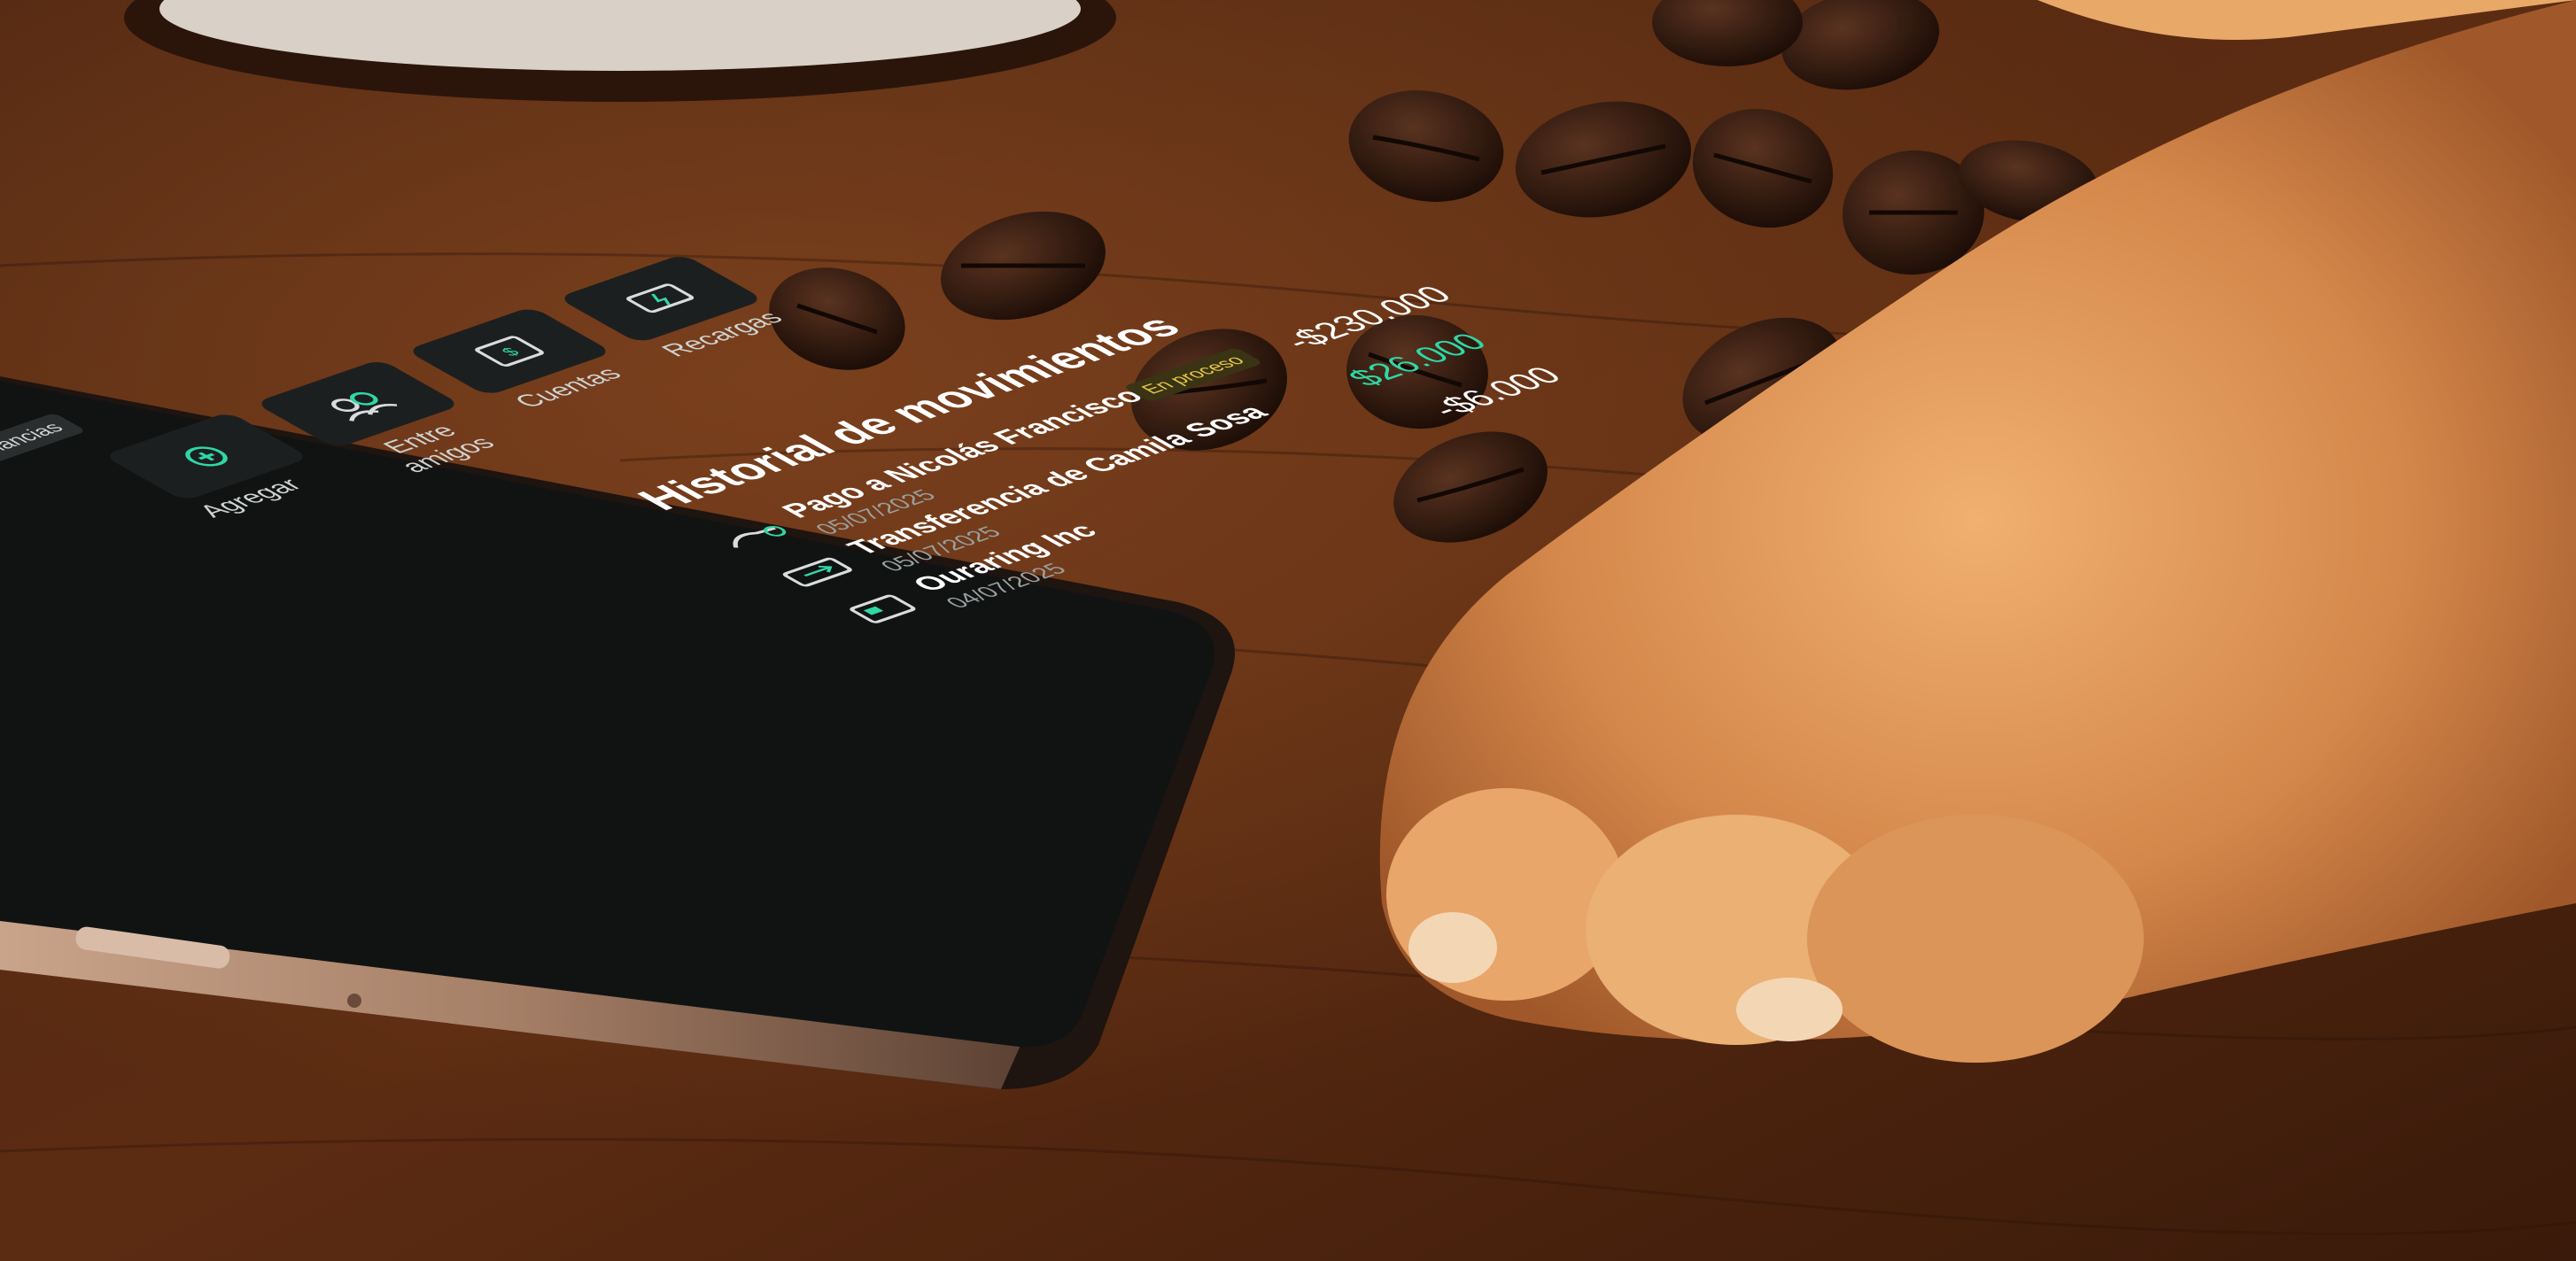 This screenshot has width=2576, height=1261. What do you see at coordinates (1193, 375) in the screenshot?
I see `status-badge: En proceso` at bounding box center [1193, 375].